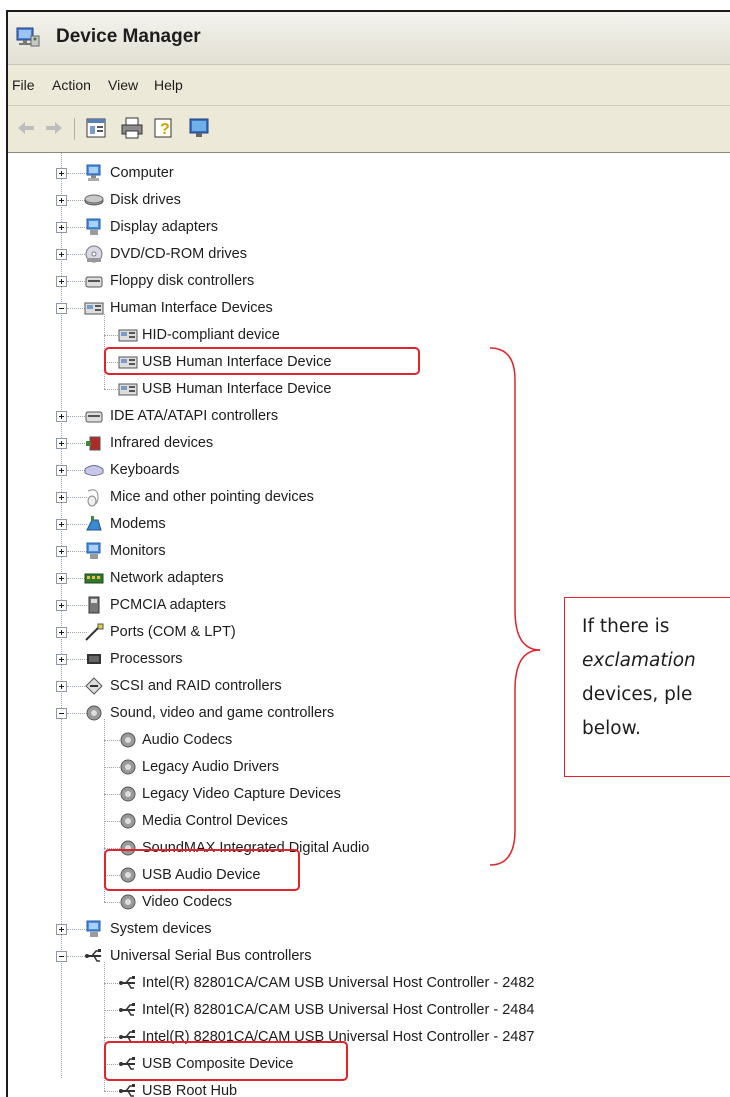 This screenshot has width=730, height=1097. What do you see at coordinates (369, 335) in the screenshot?
I see `tree-item-hid-compliant-device: HID-compliant device` at bounding box center [369, 335].